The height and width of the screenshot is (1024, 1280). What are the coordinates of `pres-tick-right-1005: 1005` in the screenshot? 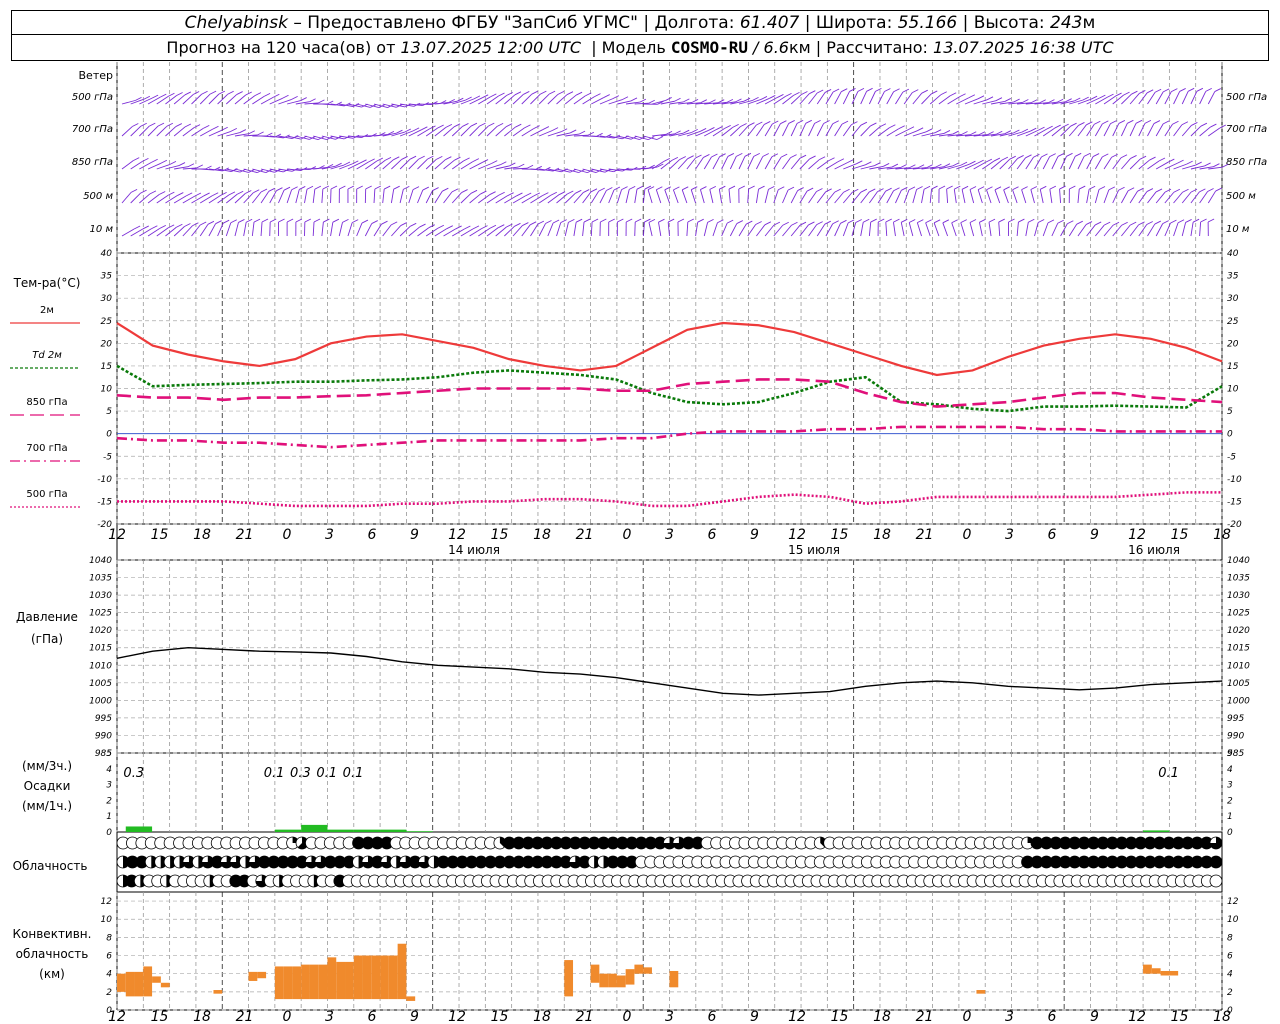 It's located at (1238, 684).